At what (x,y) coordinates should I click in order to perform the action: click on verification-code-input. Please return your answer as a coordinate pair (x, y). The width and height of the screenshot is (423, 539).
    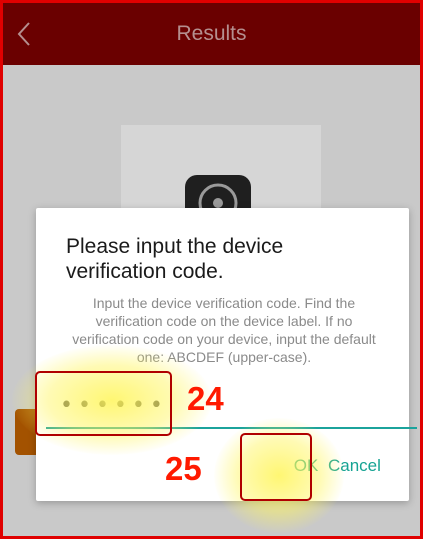
    Looking at the image, I should click on (231, 406).